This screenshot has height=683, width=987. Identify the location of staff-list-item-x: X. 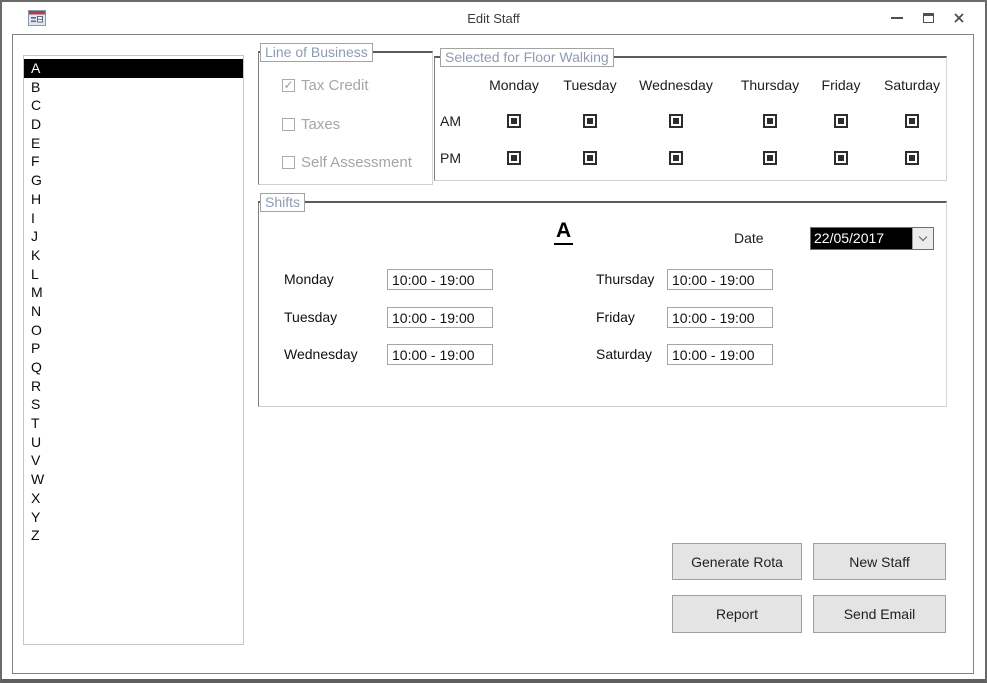
(133, 498).